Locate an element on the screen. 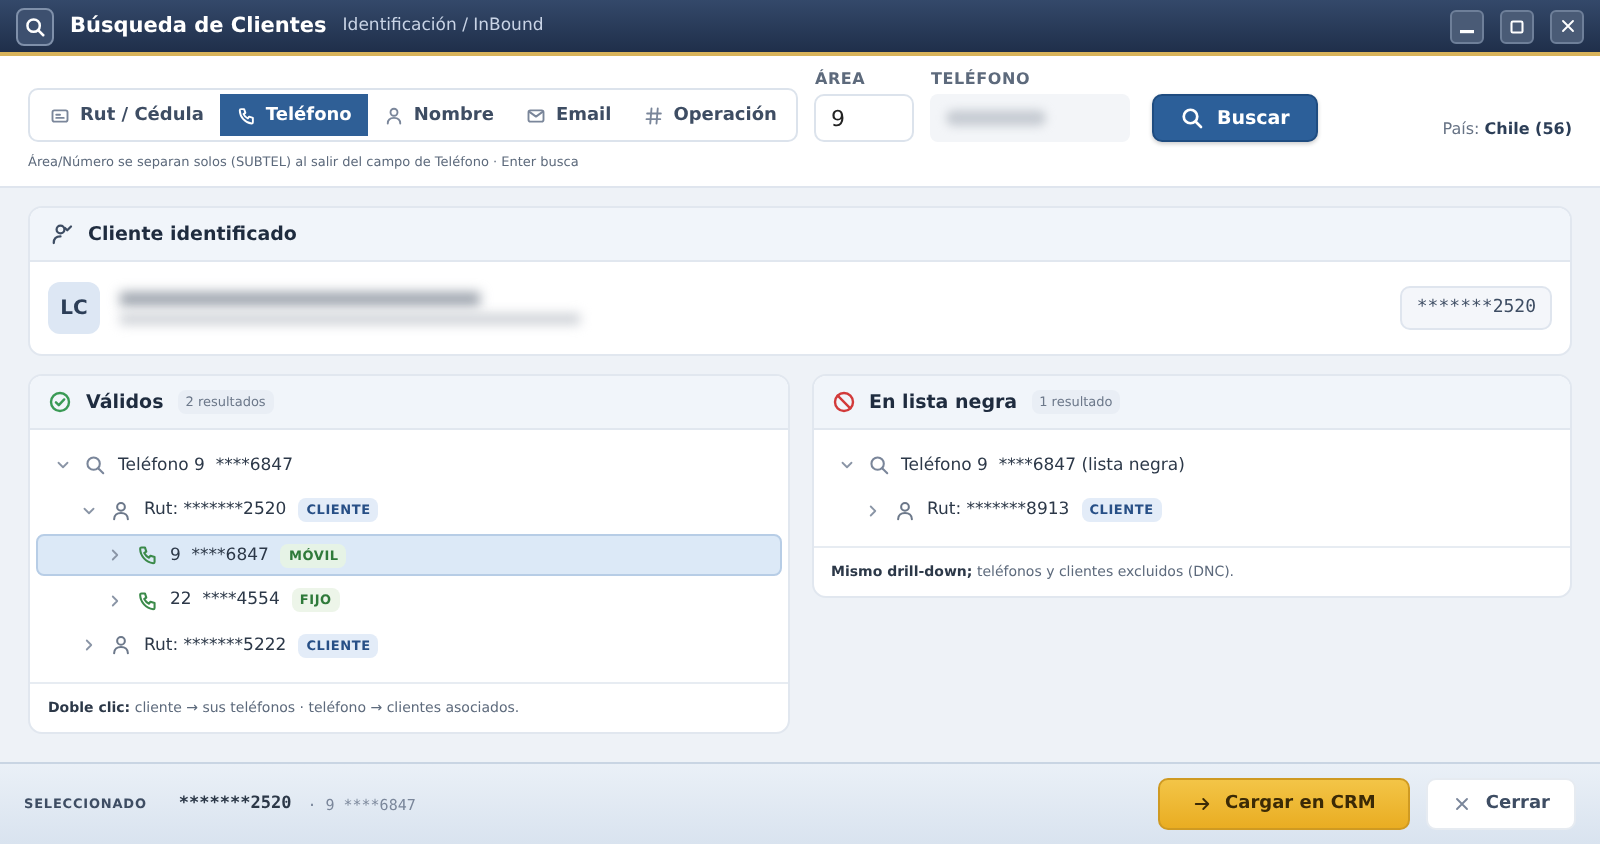  tree-label: 22 ****4554 is located at coordinates (225, 600).